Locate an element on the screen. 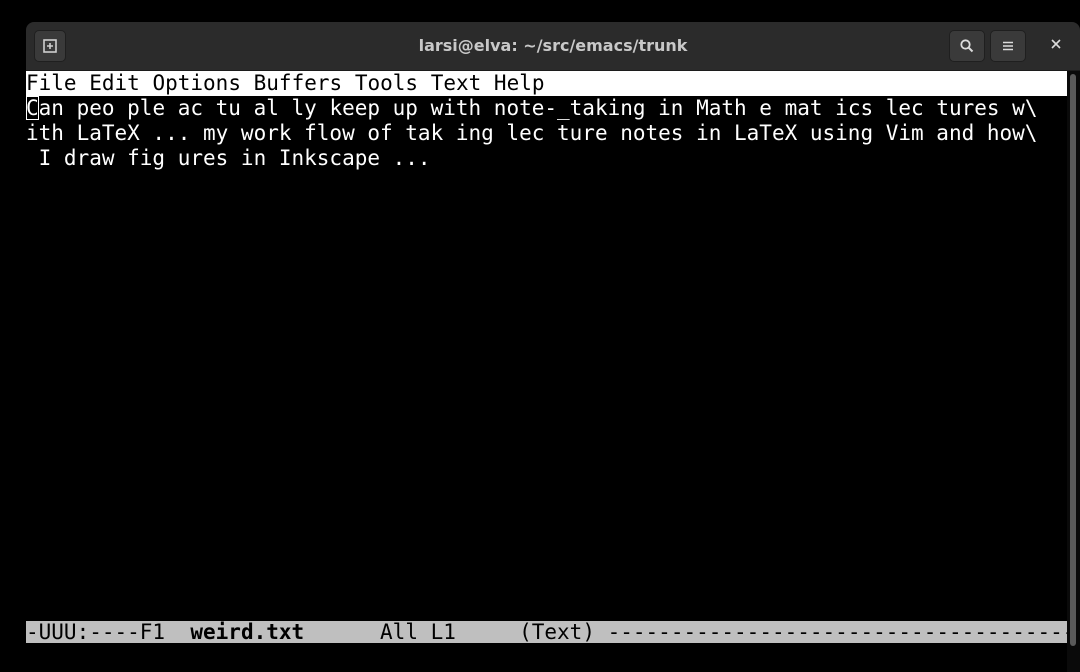 The width and height of the screenshot is (1080, 672). menu-tools: Tools is located at coordinates (386, 83).